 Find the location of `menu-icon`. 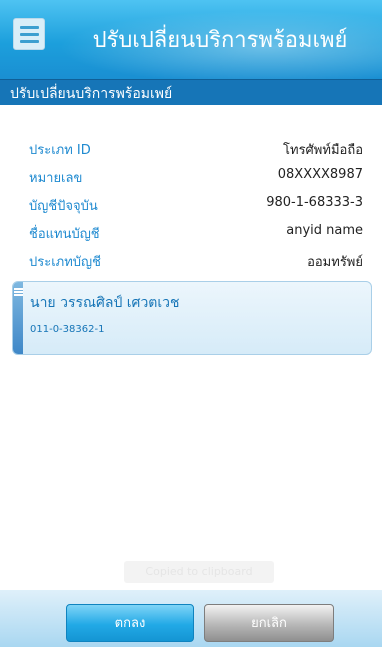

menu-icon is located at coordinates (29, 34).